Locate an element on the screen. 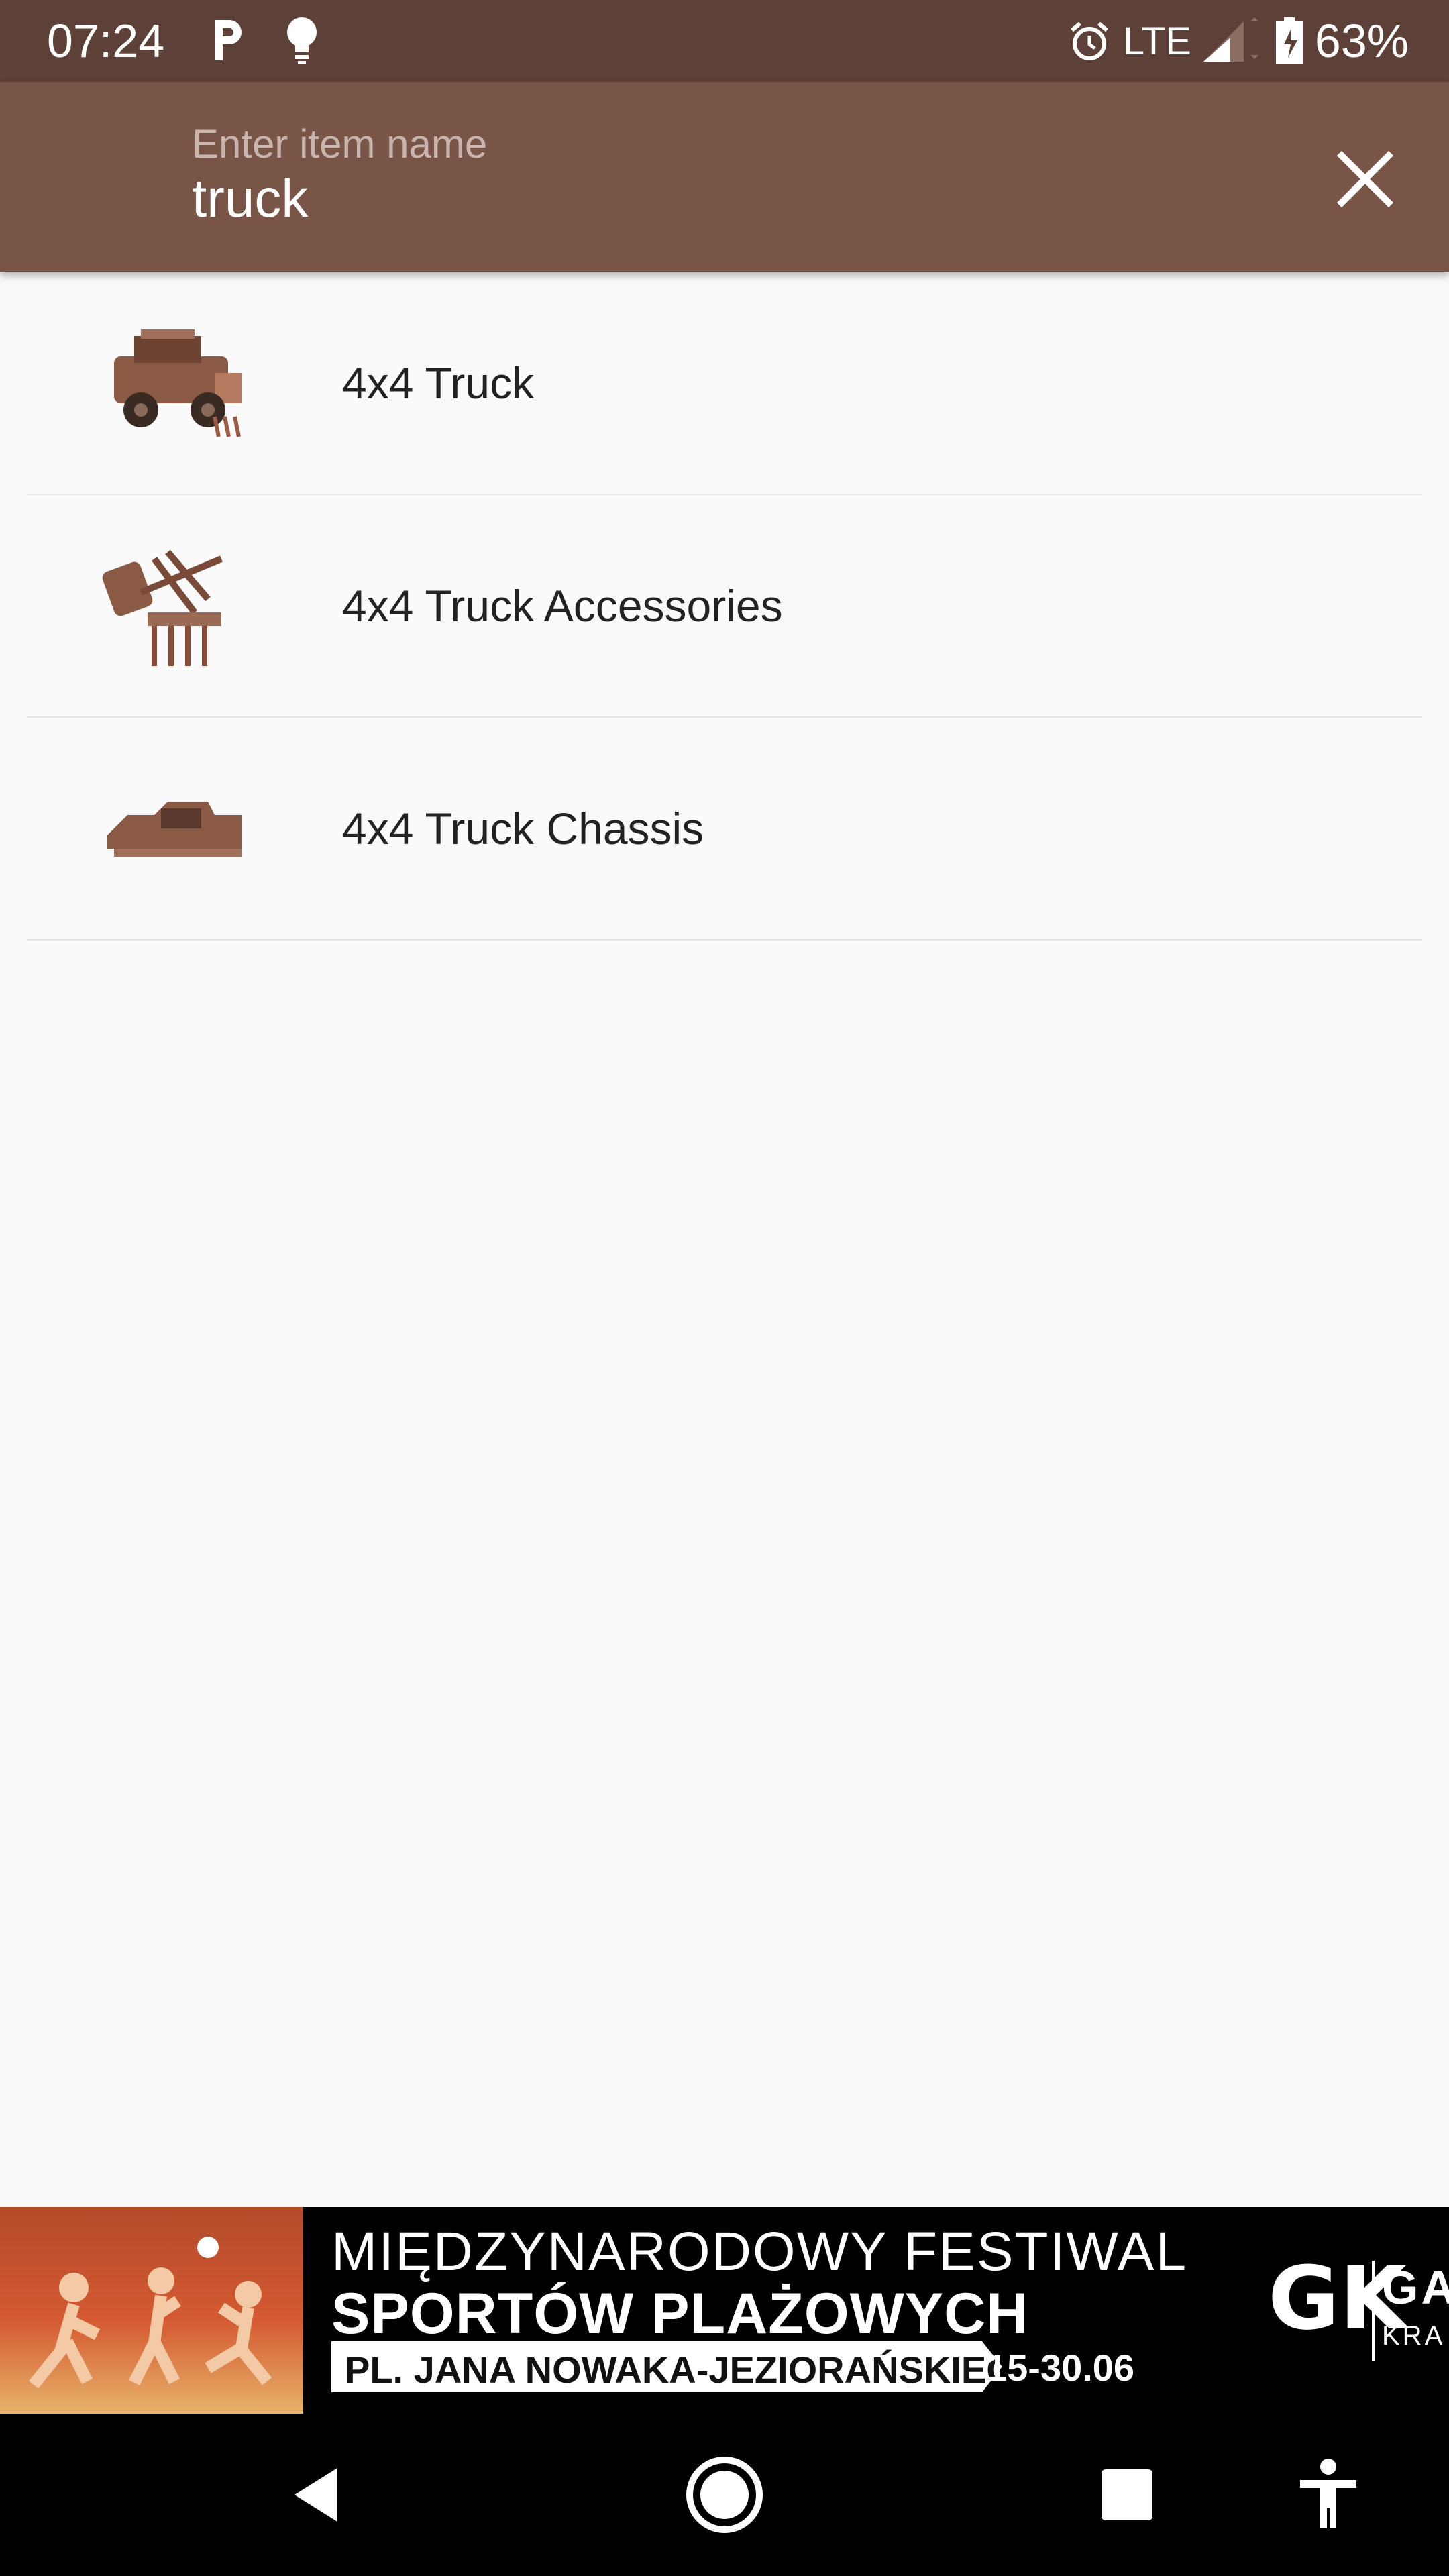 The image size is (1449, 2576). truck-thumbnail is located at coordinates (177, 383).